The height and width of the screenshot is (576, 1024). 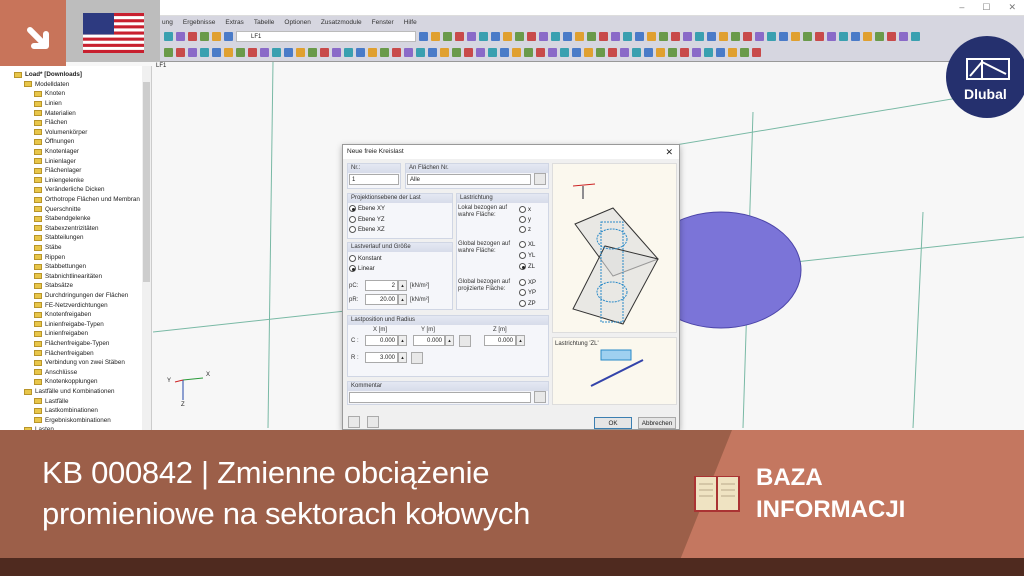 I want to click on tree-item: Stäbe, so click(x=47, y=248).